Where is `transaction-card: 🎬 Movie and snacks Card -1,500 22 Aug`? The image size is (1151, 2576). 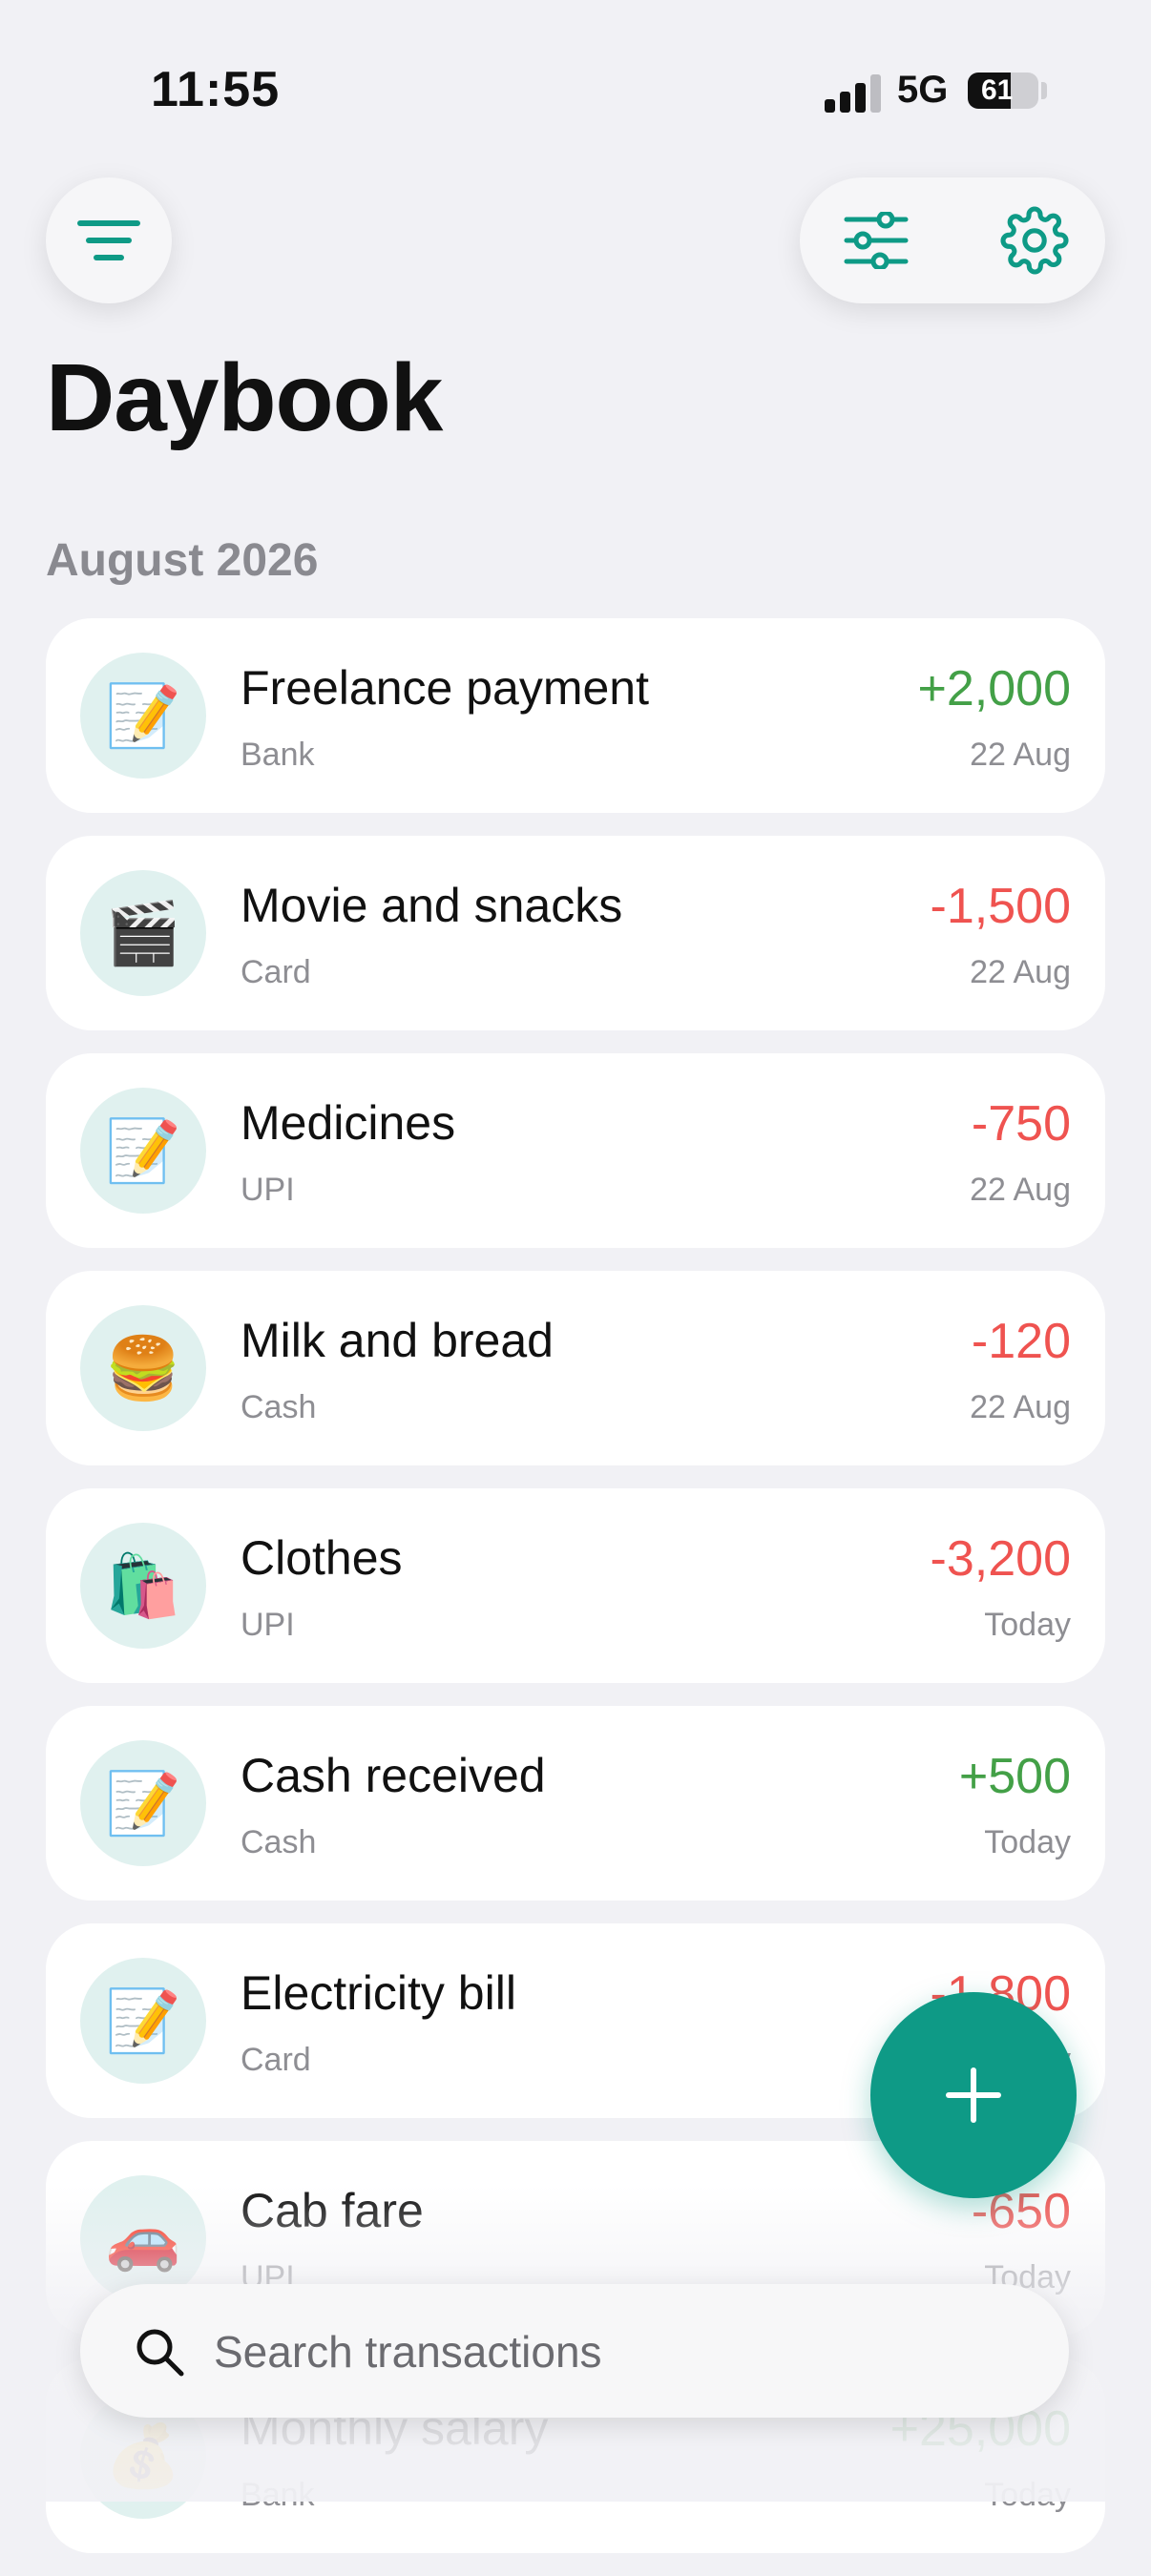
transaction-card: 🎬 Movie and snacks Card -1,500 22 Aug is located at coordinates (575, 933).